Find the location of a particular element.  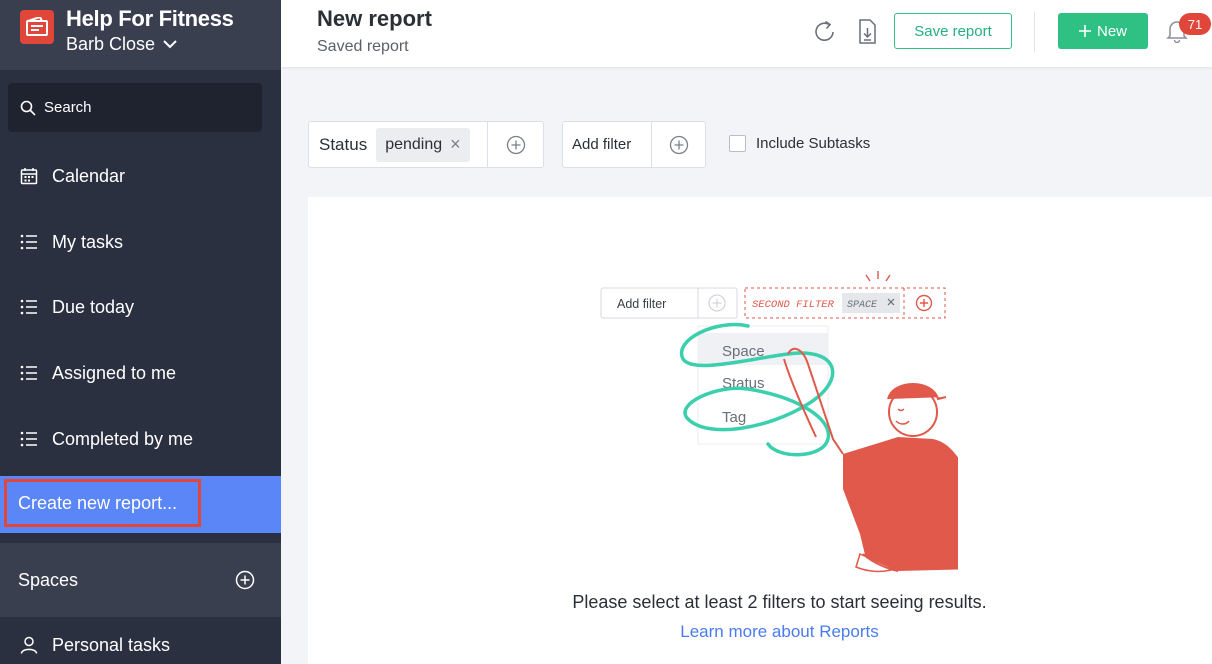

include-subtasks: Include Subtasks is located at coordinates (799, 143).